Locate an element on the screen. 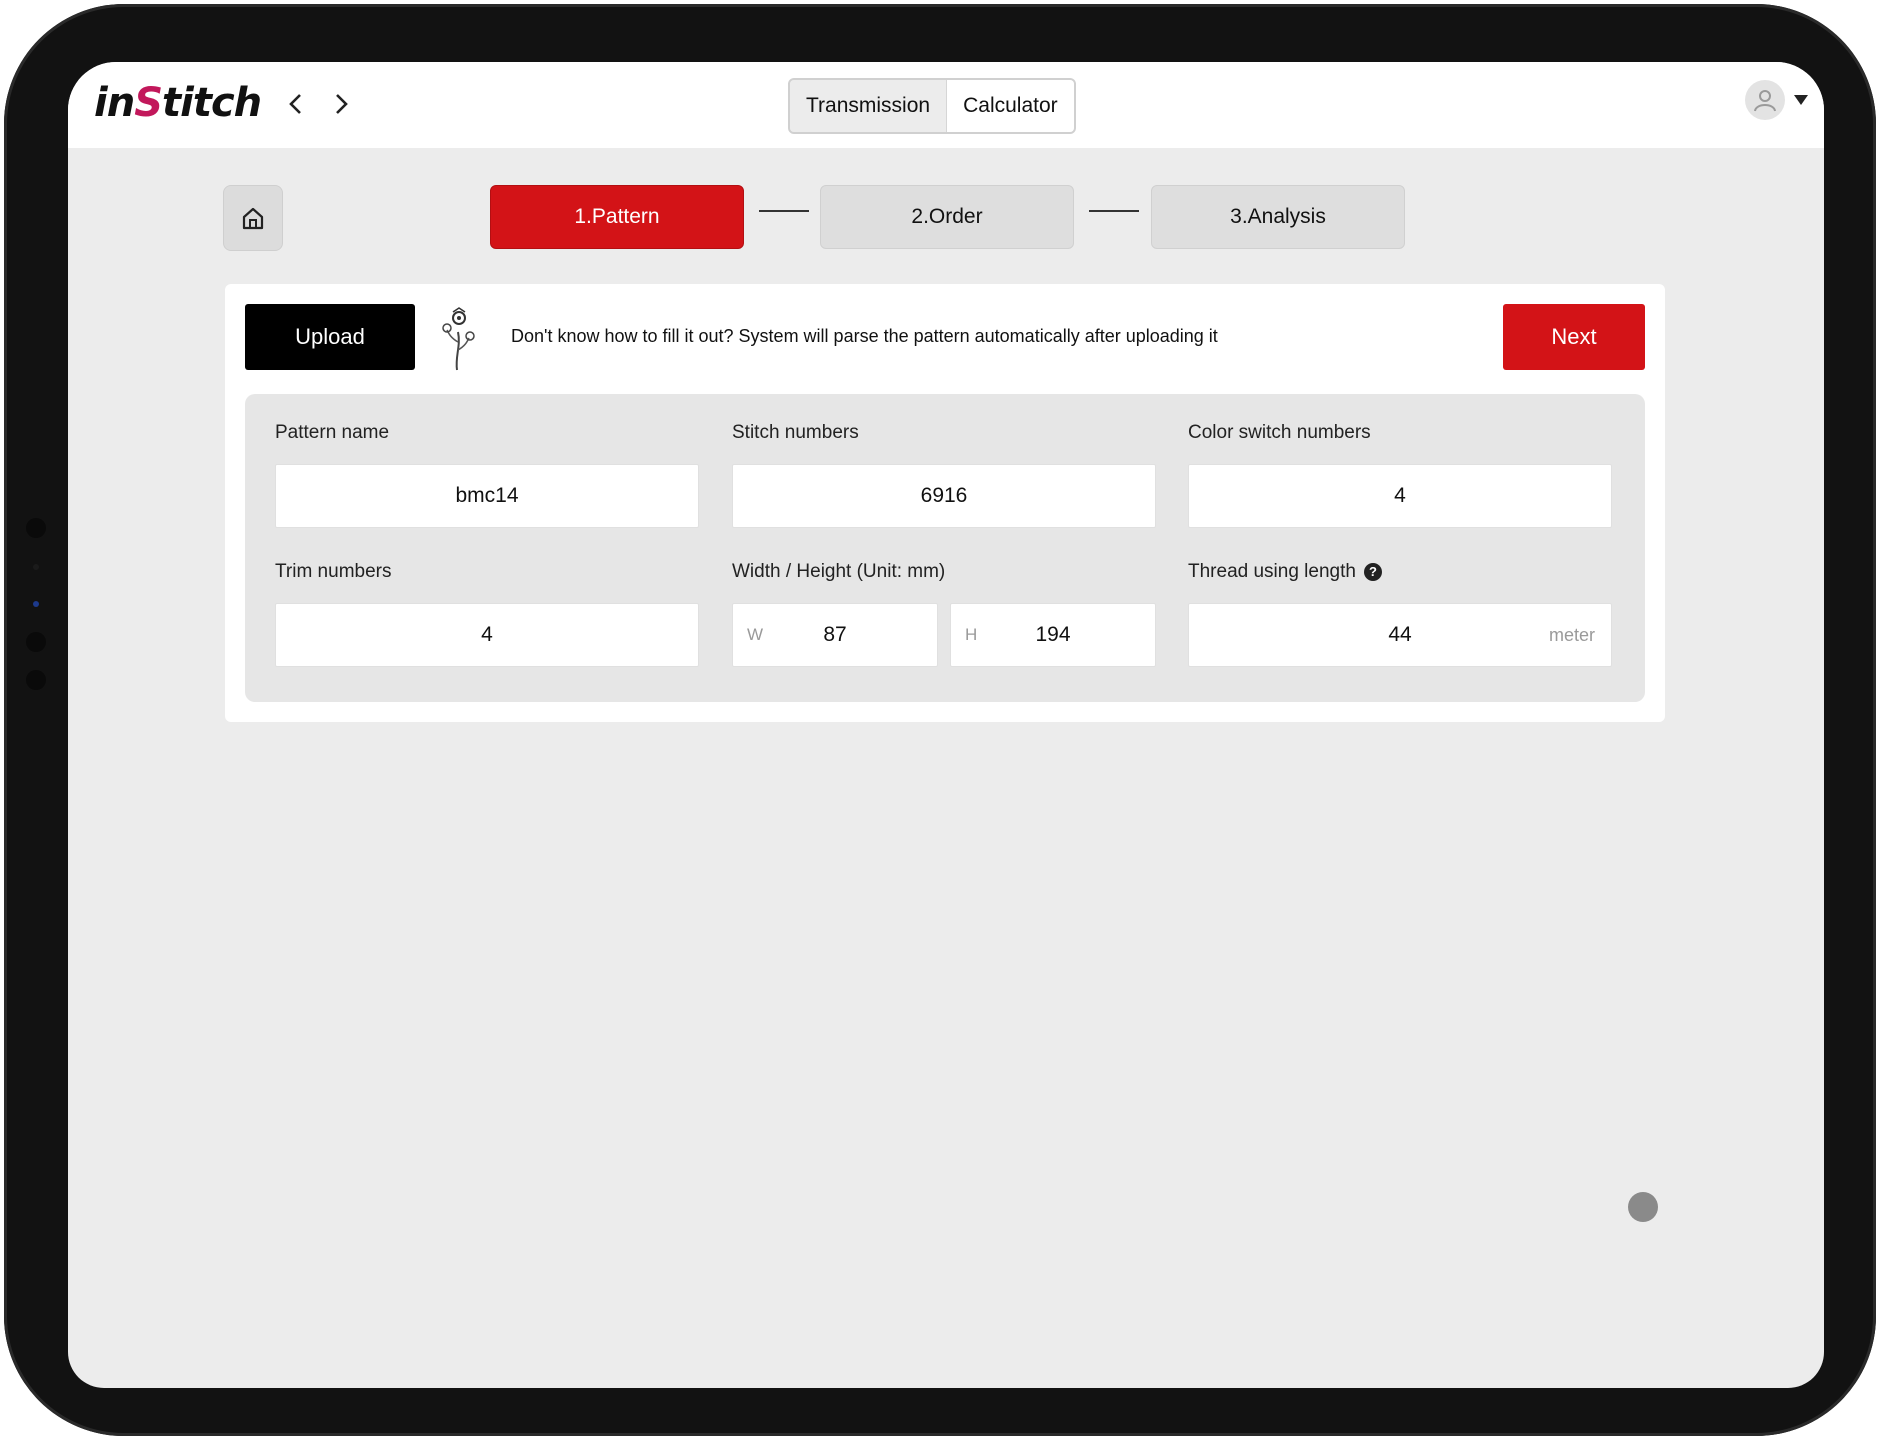 The width and height of the screenshot is (1880, 1440). tab-calculator: Calculator is located at coordinates (1010, 106).